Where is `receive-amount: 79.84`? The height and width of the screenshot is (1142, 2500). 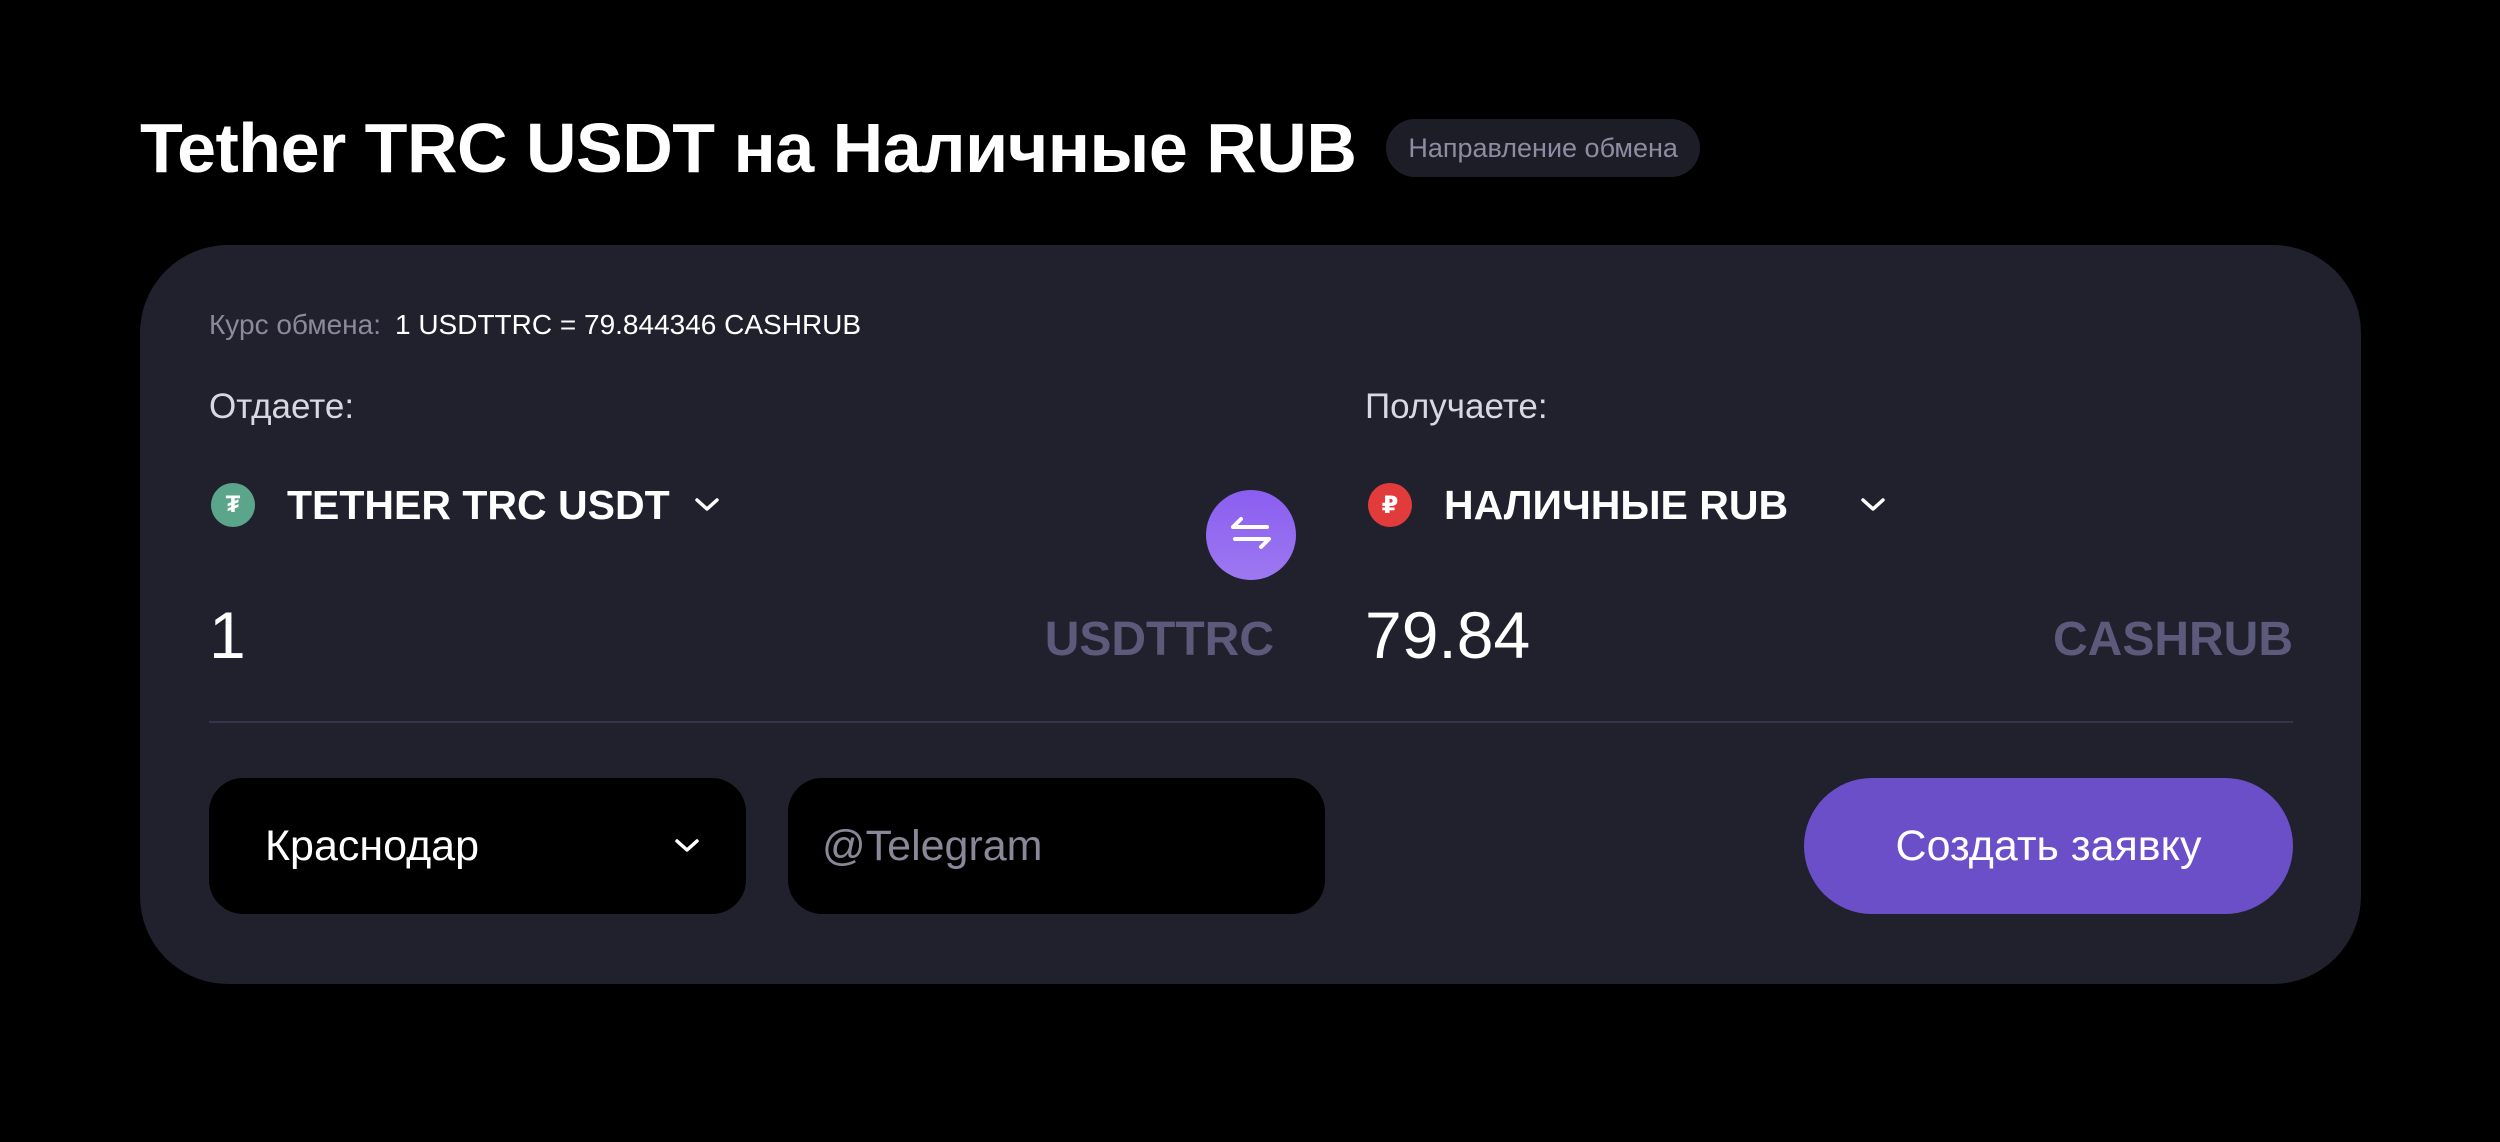 receive-amount: 79.84 is located at coordinates (1447, 635).